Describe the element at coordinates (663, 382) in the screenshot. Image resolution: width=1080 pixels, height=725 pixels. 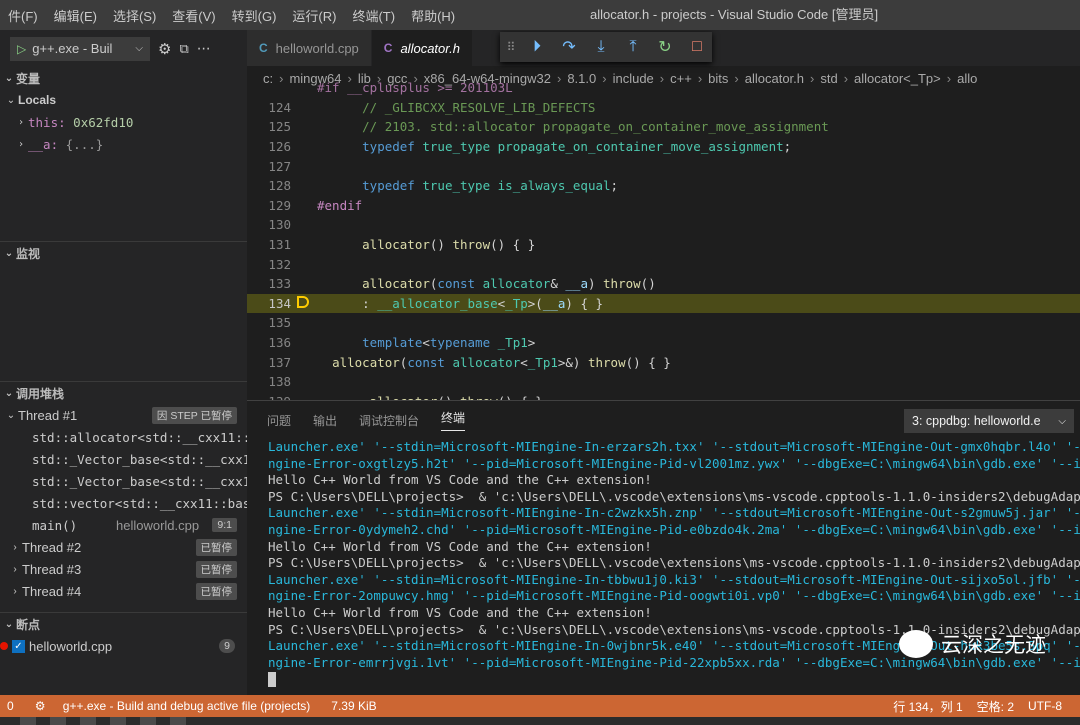
I see `code-line: 138` at that location.